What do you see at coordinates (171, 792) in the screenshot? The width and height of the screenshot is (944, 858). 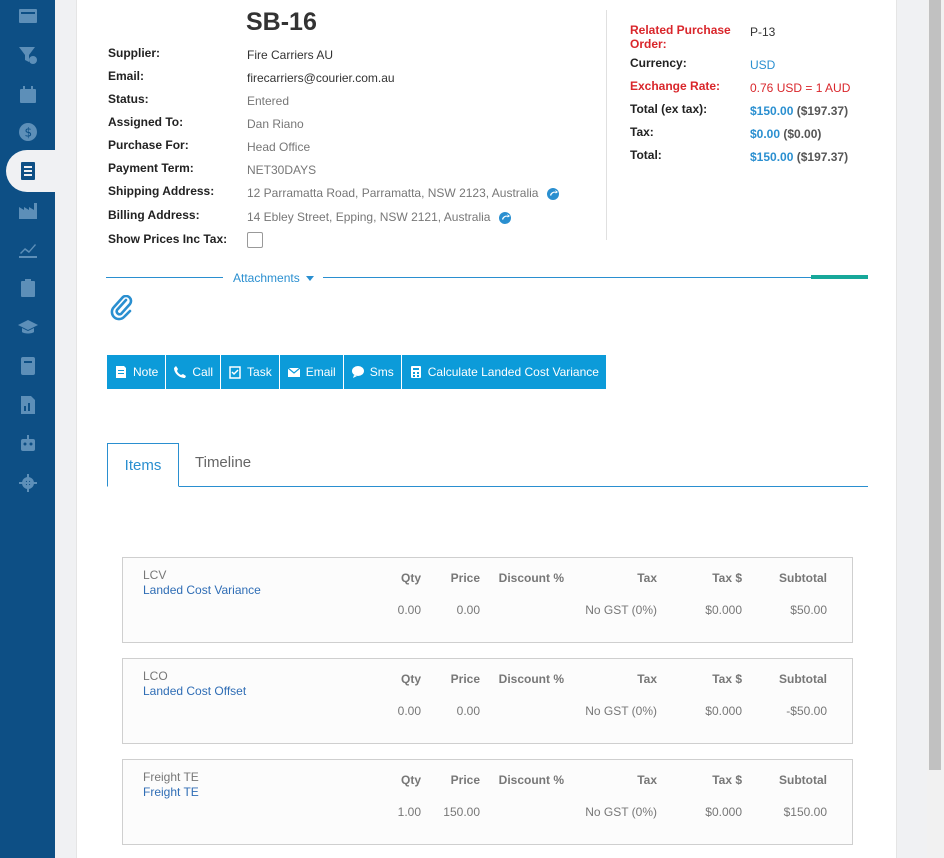 I see `item-name-link: Freight TE` at bounding box center [171, 792].